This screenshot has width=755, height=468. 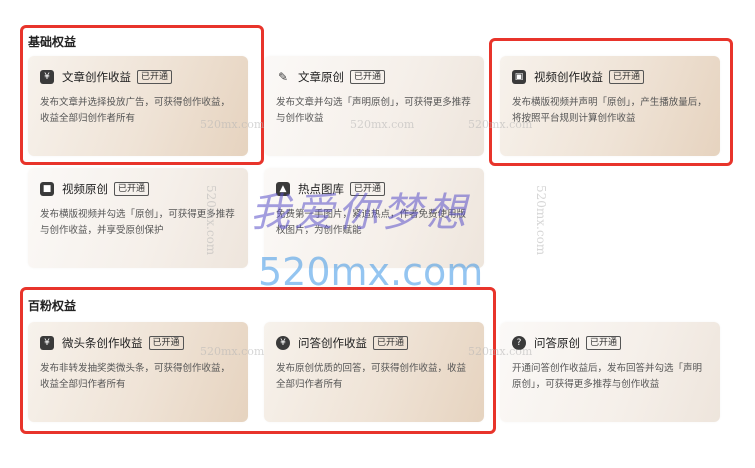 I want to click on highlight-box-basic, so click(x=142, y=95).